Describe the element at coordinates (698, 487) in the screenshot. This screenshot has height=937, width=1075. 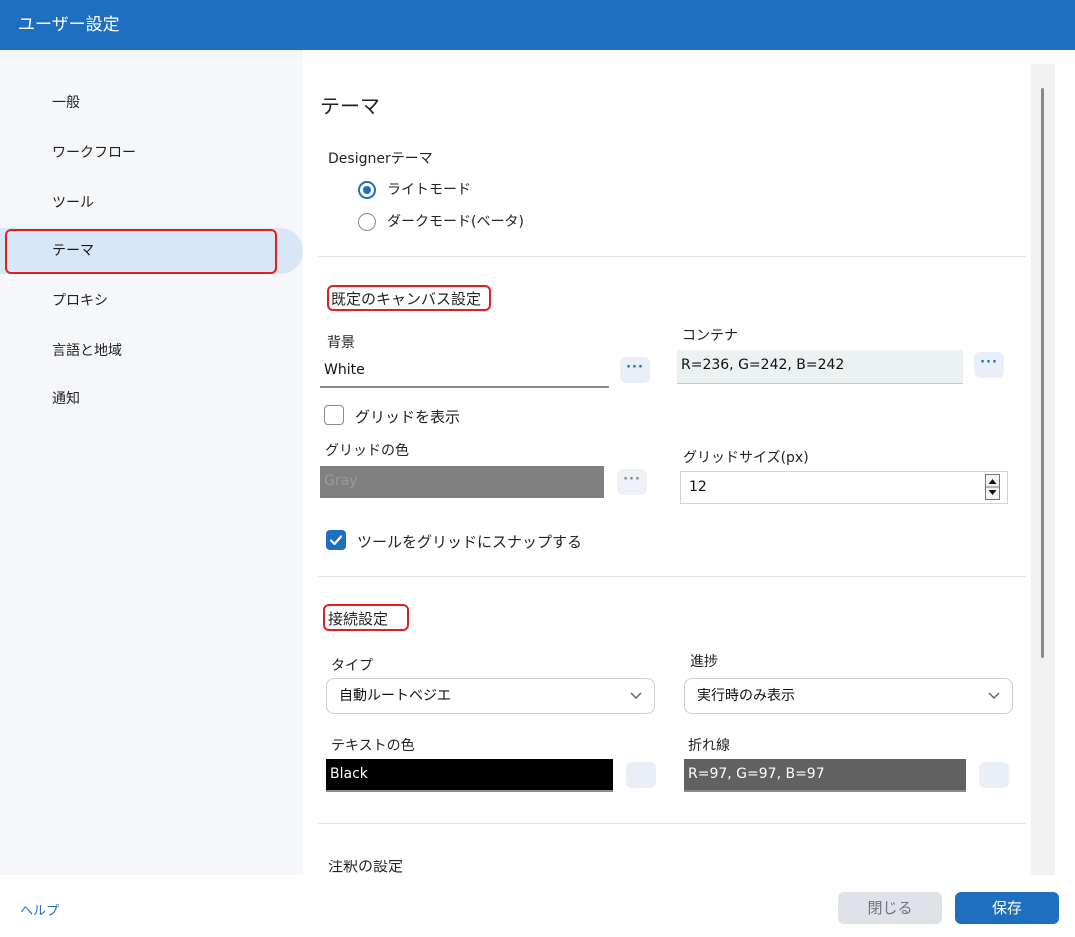
I see `grid-size-value: 12` at that location.